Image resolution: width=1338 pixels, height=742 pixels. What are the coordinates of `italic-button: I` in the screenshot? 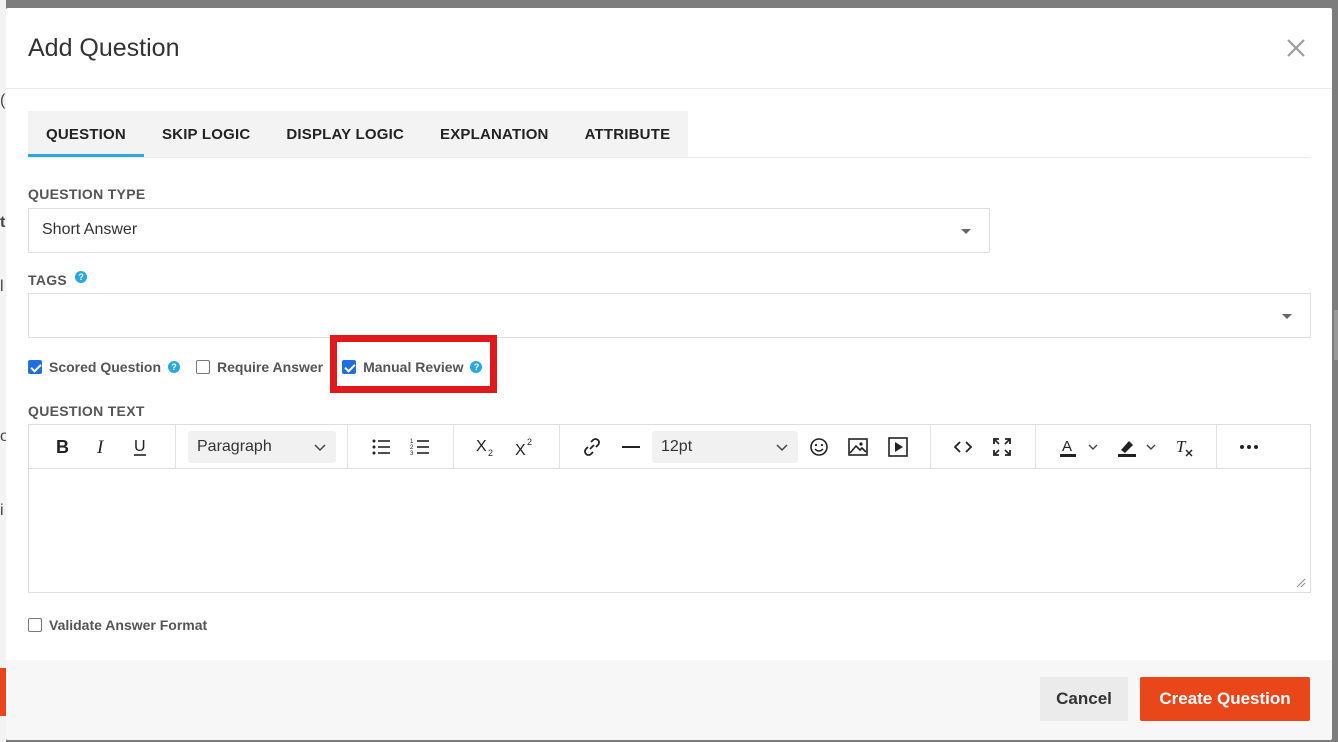 It's located at (101, 447).